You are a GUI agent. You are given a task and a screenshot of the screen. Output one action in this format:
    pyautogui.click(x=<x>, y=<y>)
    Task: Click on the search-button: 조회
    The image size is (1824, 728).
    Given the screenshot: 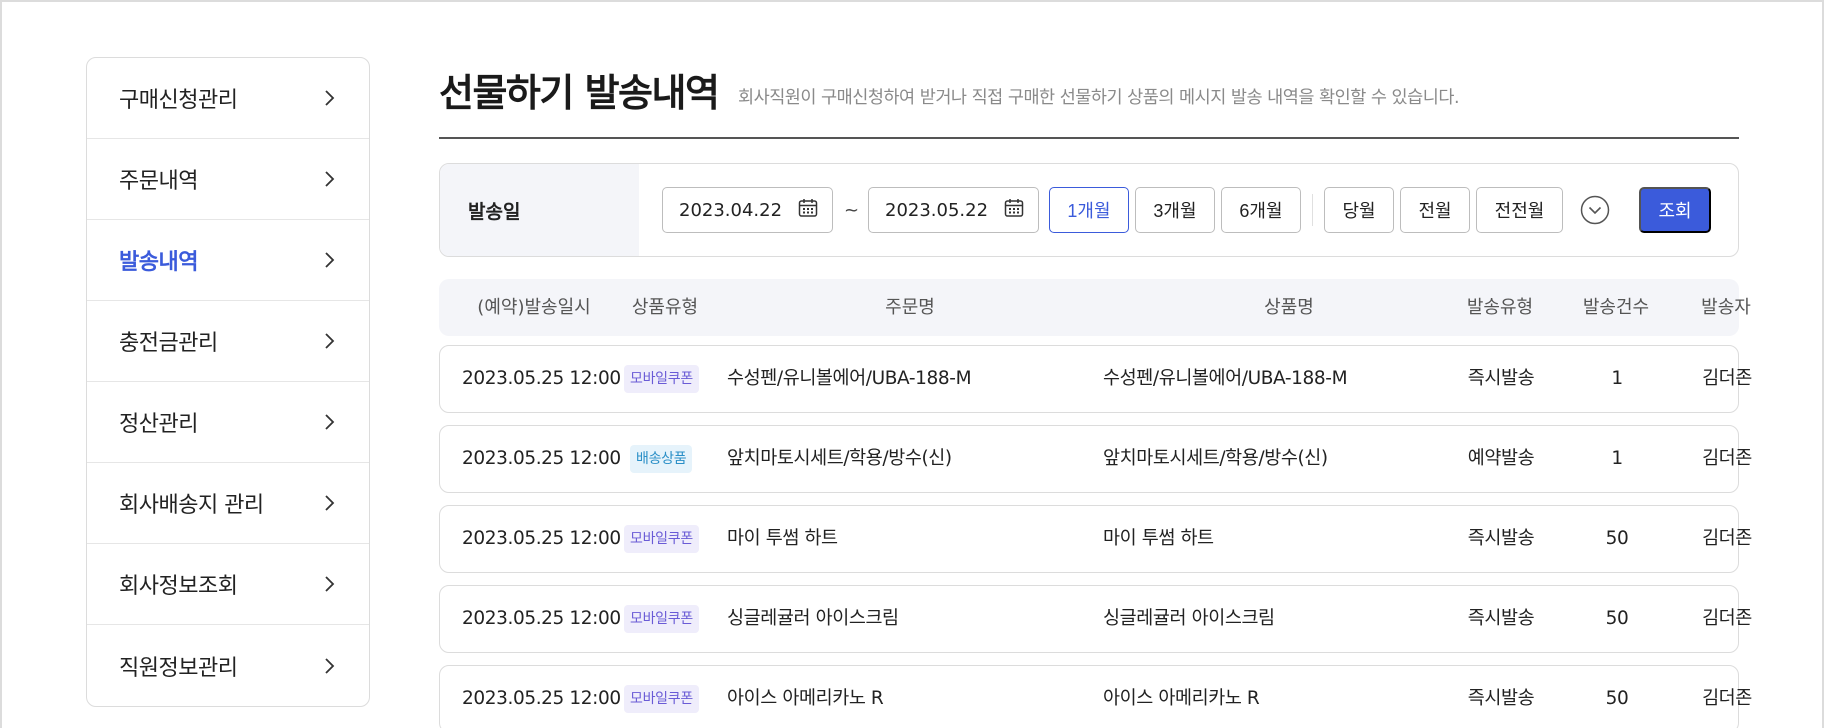 What is the action you would take?
    pyautogui.click(x=1675, y=210)
    